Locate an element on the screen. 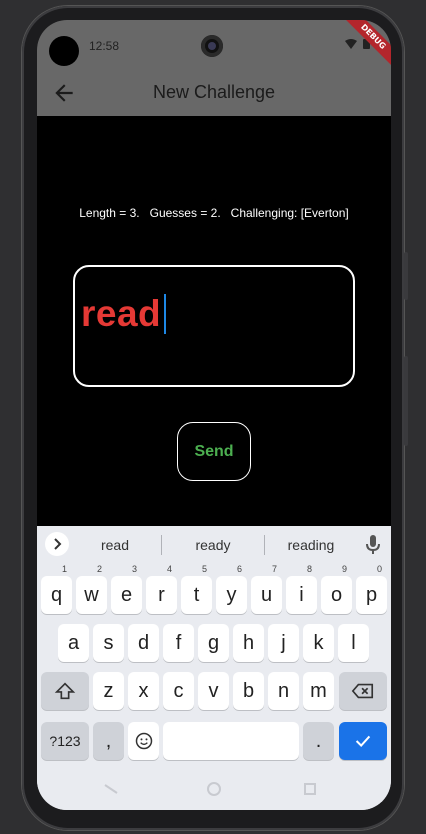 Image resolution: width=426 pixels, height=834 pixels. app-bar: New Challenge is located at coordinates (214, 93).